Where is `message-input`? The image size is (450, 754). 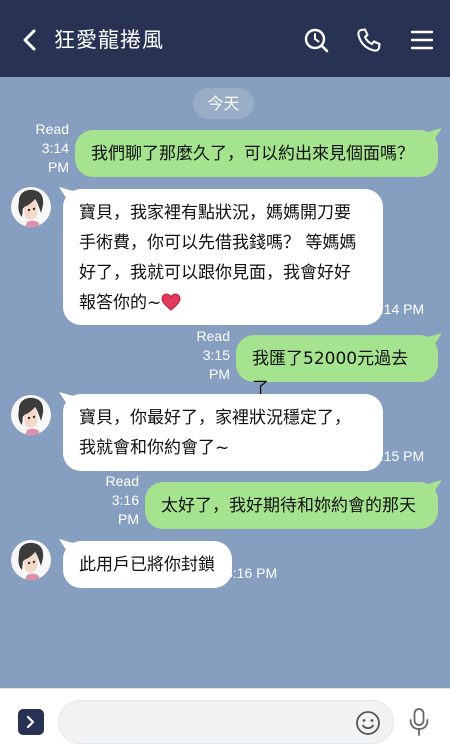
message-input is located at coordinates (212, 723).